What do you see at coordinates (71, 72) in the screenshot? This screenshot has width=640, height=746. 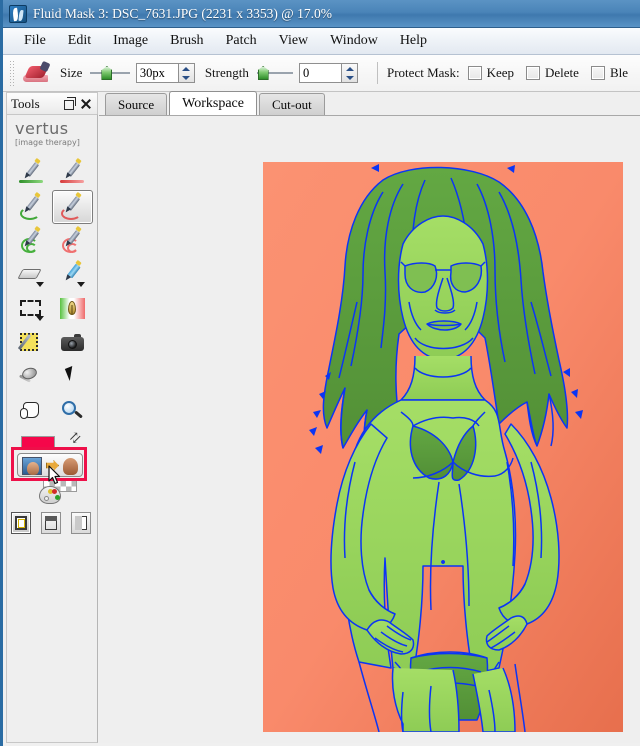 I see `size-label: Size` at bounding box center [71, 72].